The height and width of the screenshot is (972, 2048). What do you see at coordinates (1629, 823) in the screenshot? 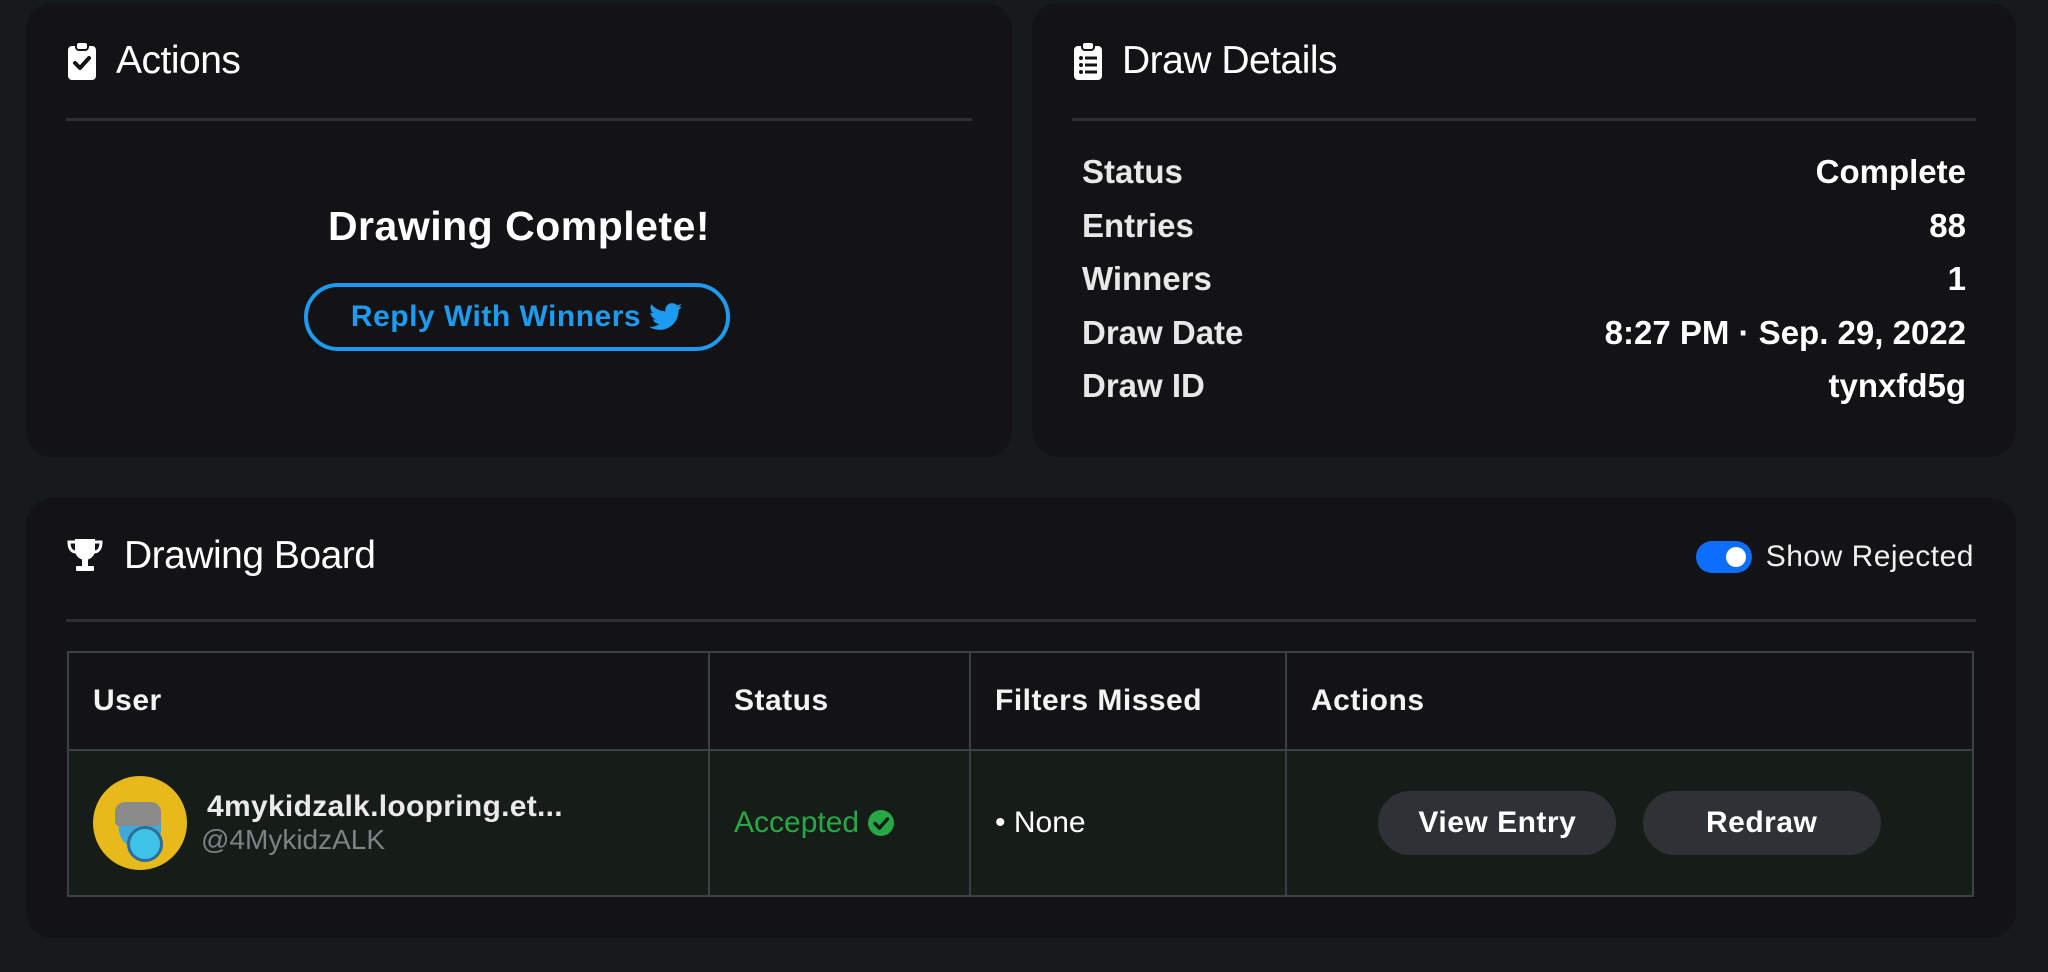
I see `actions-cell: View Entry Redraw` at bounding box center [1629, 823].